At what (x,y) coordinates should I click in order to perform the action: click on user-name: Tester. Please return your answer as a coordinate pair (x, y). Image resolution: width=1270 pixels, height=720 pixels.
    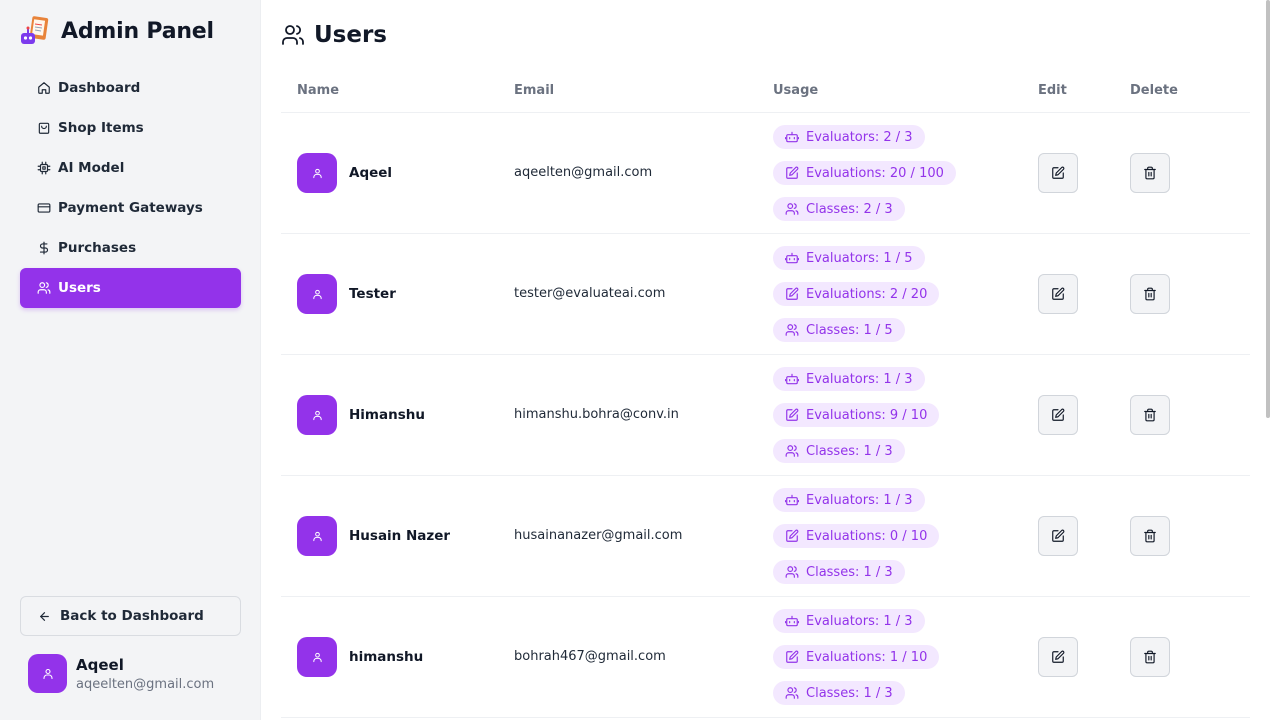
    Looking at the image, I should click on (372, 294).